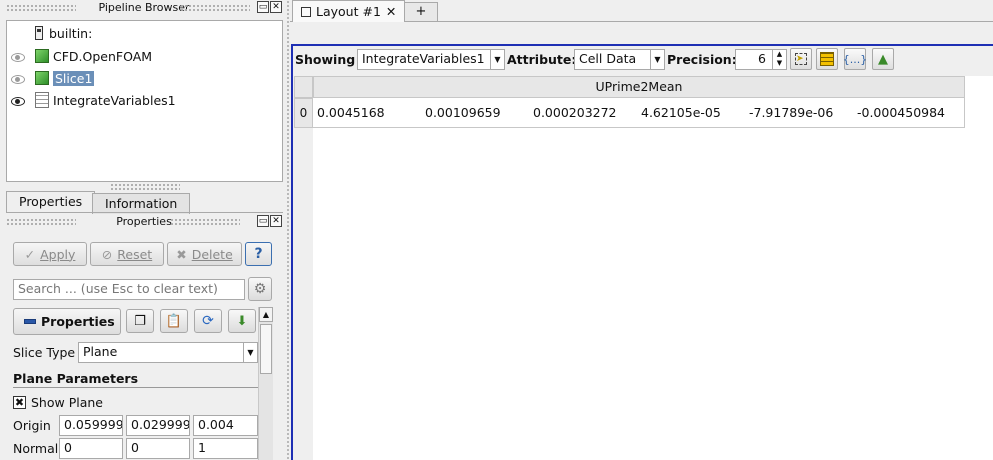 The width and height of the screenshot is (993, 460). I want to click on spreadsheet-icon, so click(42, 100).